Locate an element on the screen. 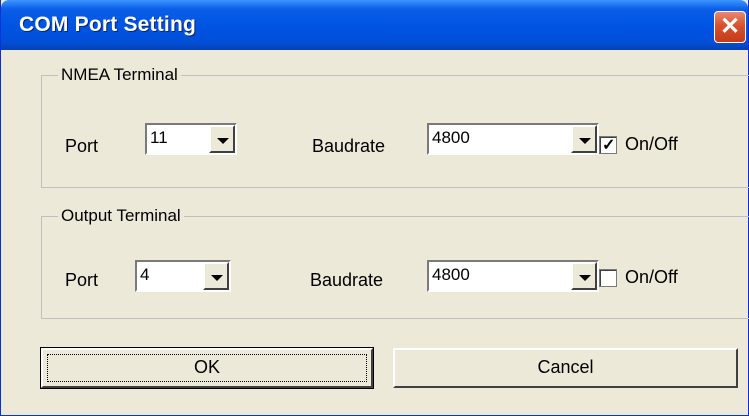  output-onoff-label: On/Off is located at coordinates (651, 277).